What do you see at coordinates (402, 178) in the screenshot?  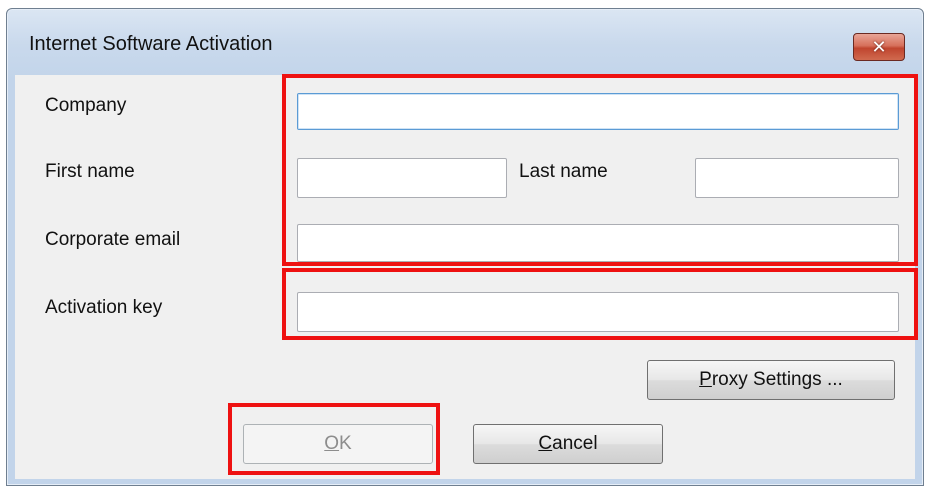 I see `first-name-input` at bounding box center [402, 178].